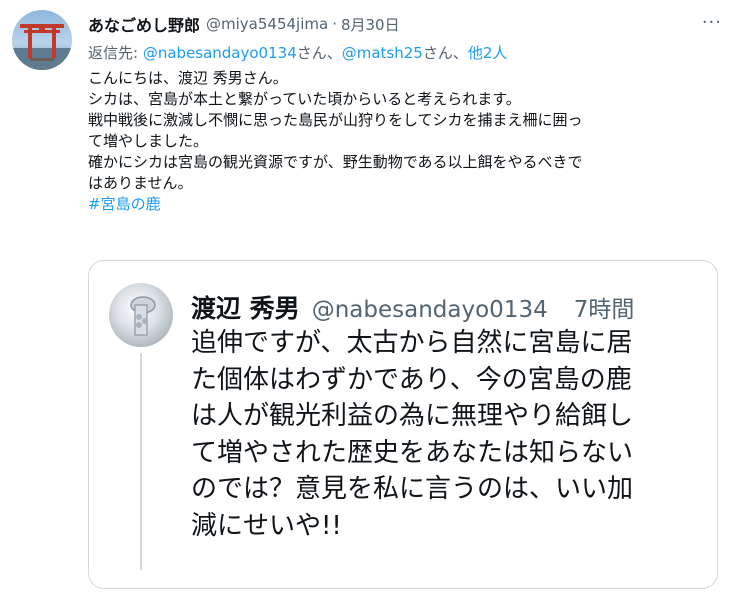 The width and height of the screenshot is (738, 603). What do you see at coordinates (604, 310) in the screenshot?
I see `quoted-time: 7時間` at bounding box center [604, 310].